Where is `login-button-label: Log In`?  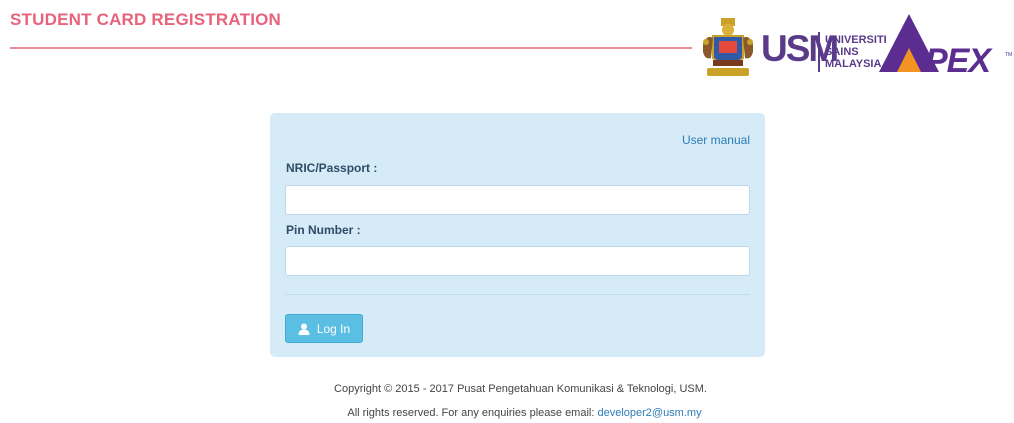 login-button-label: Log In is located at coordinates (333, 328).